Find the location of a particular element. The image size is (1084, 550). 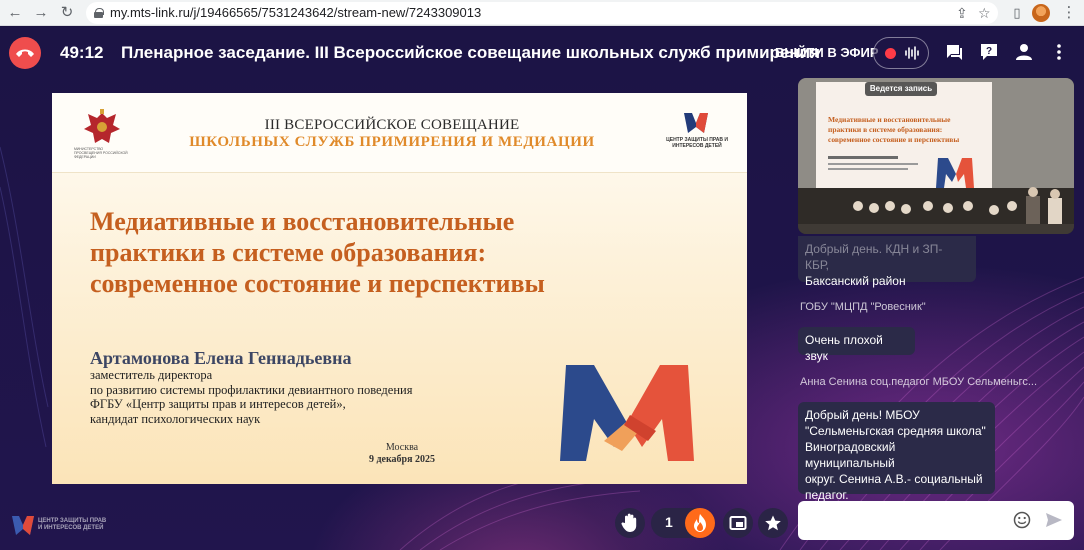

hand-icon is located at coordinates (629, 522).